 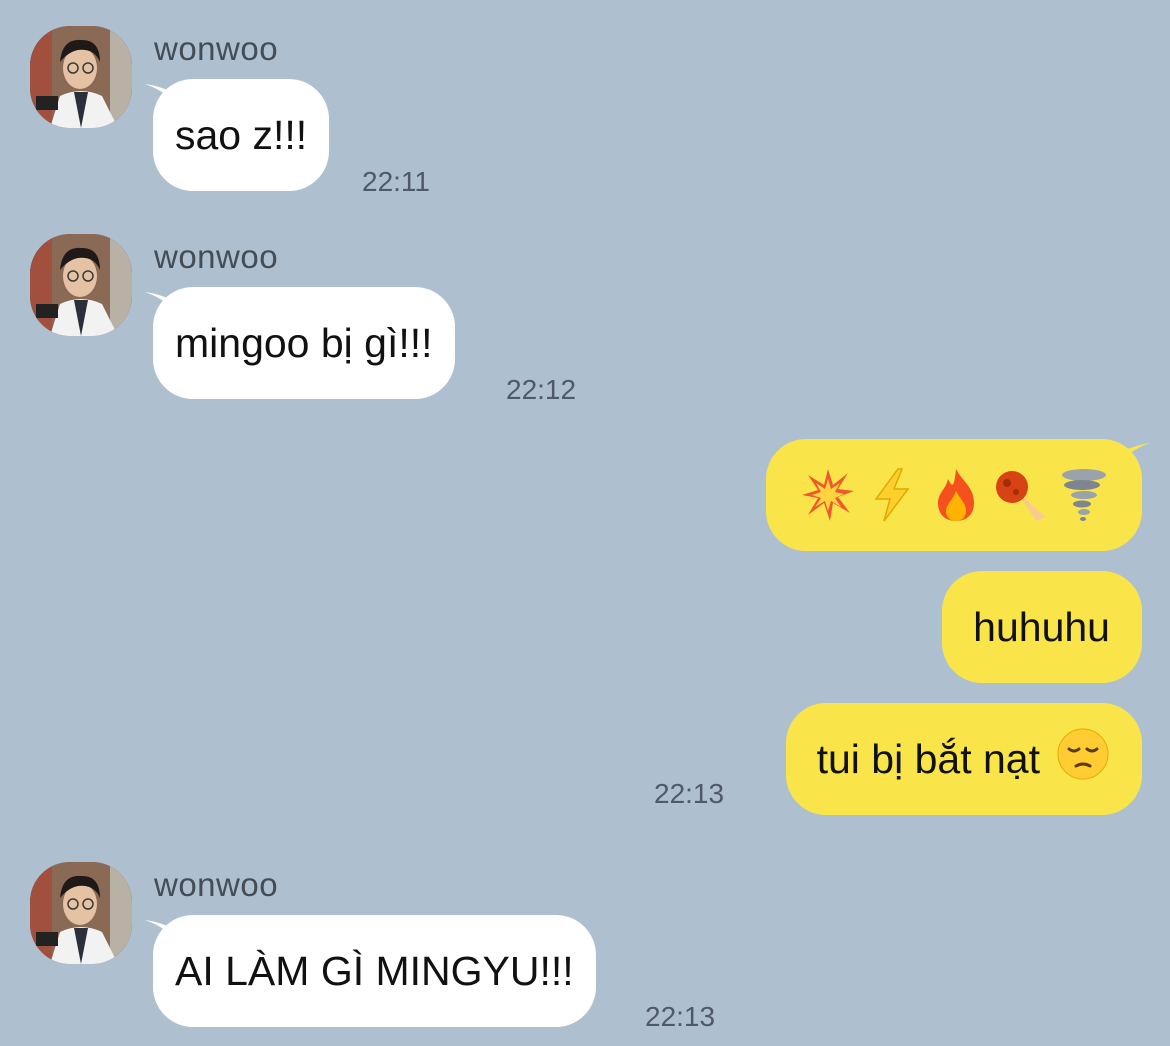 I want to click on incoming-message-bubble: sao z!!!, so click(x=241, y=135).